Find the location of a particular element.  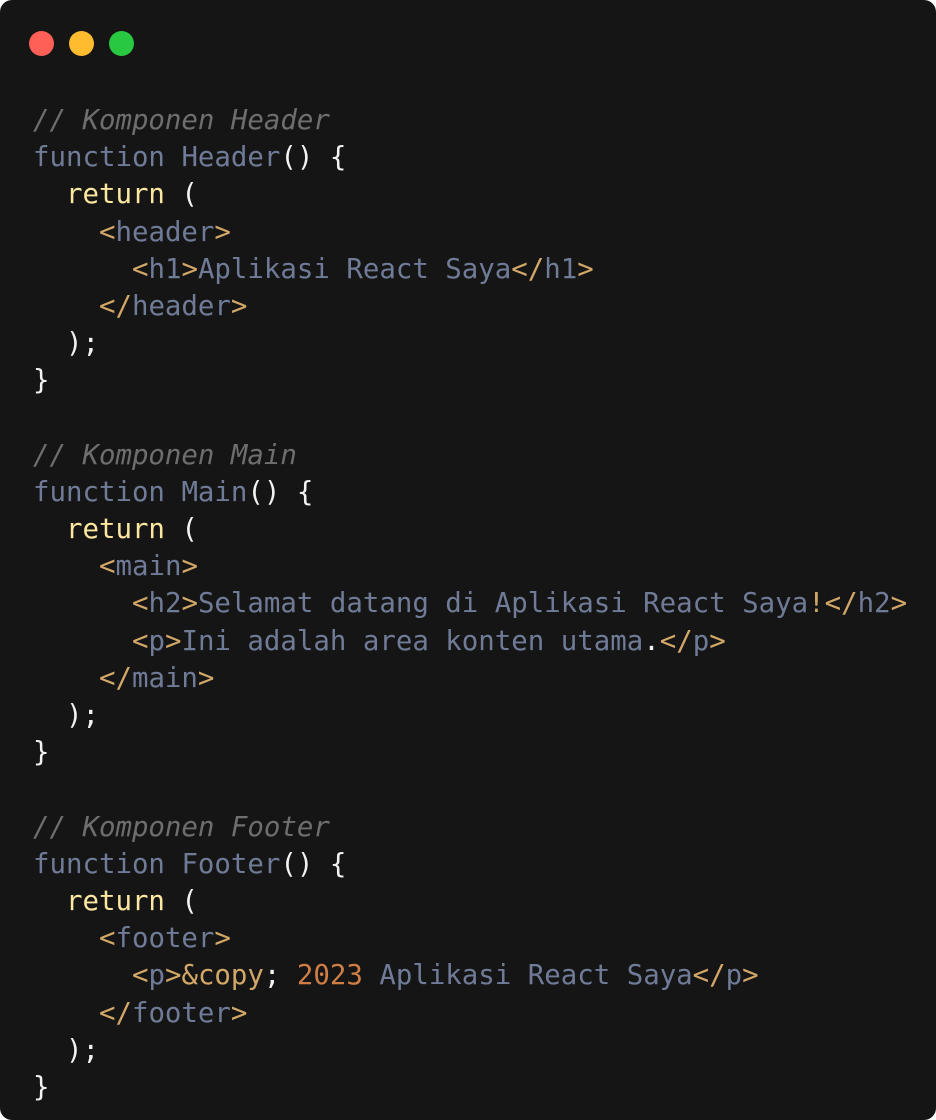

code-line: // Komponen Header is located at coordinates (470, 120).